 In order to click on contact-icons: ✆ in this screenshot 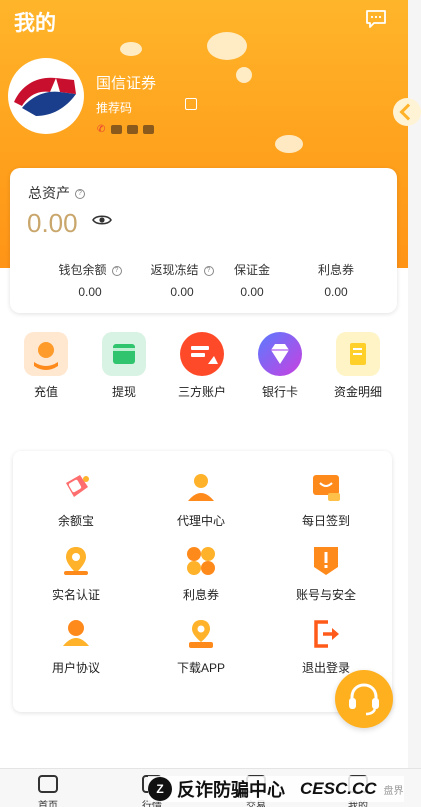, I will do `click(125, 129)`.